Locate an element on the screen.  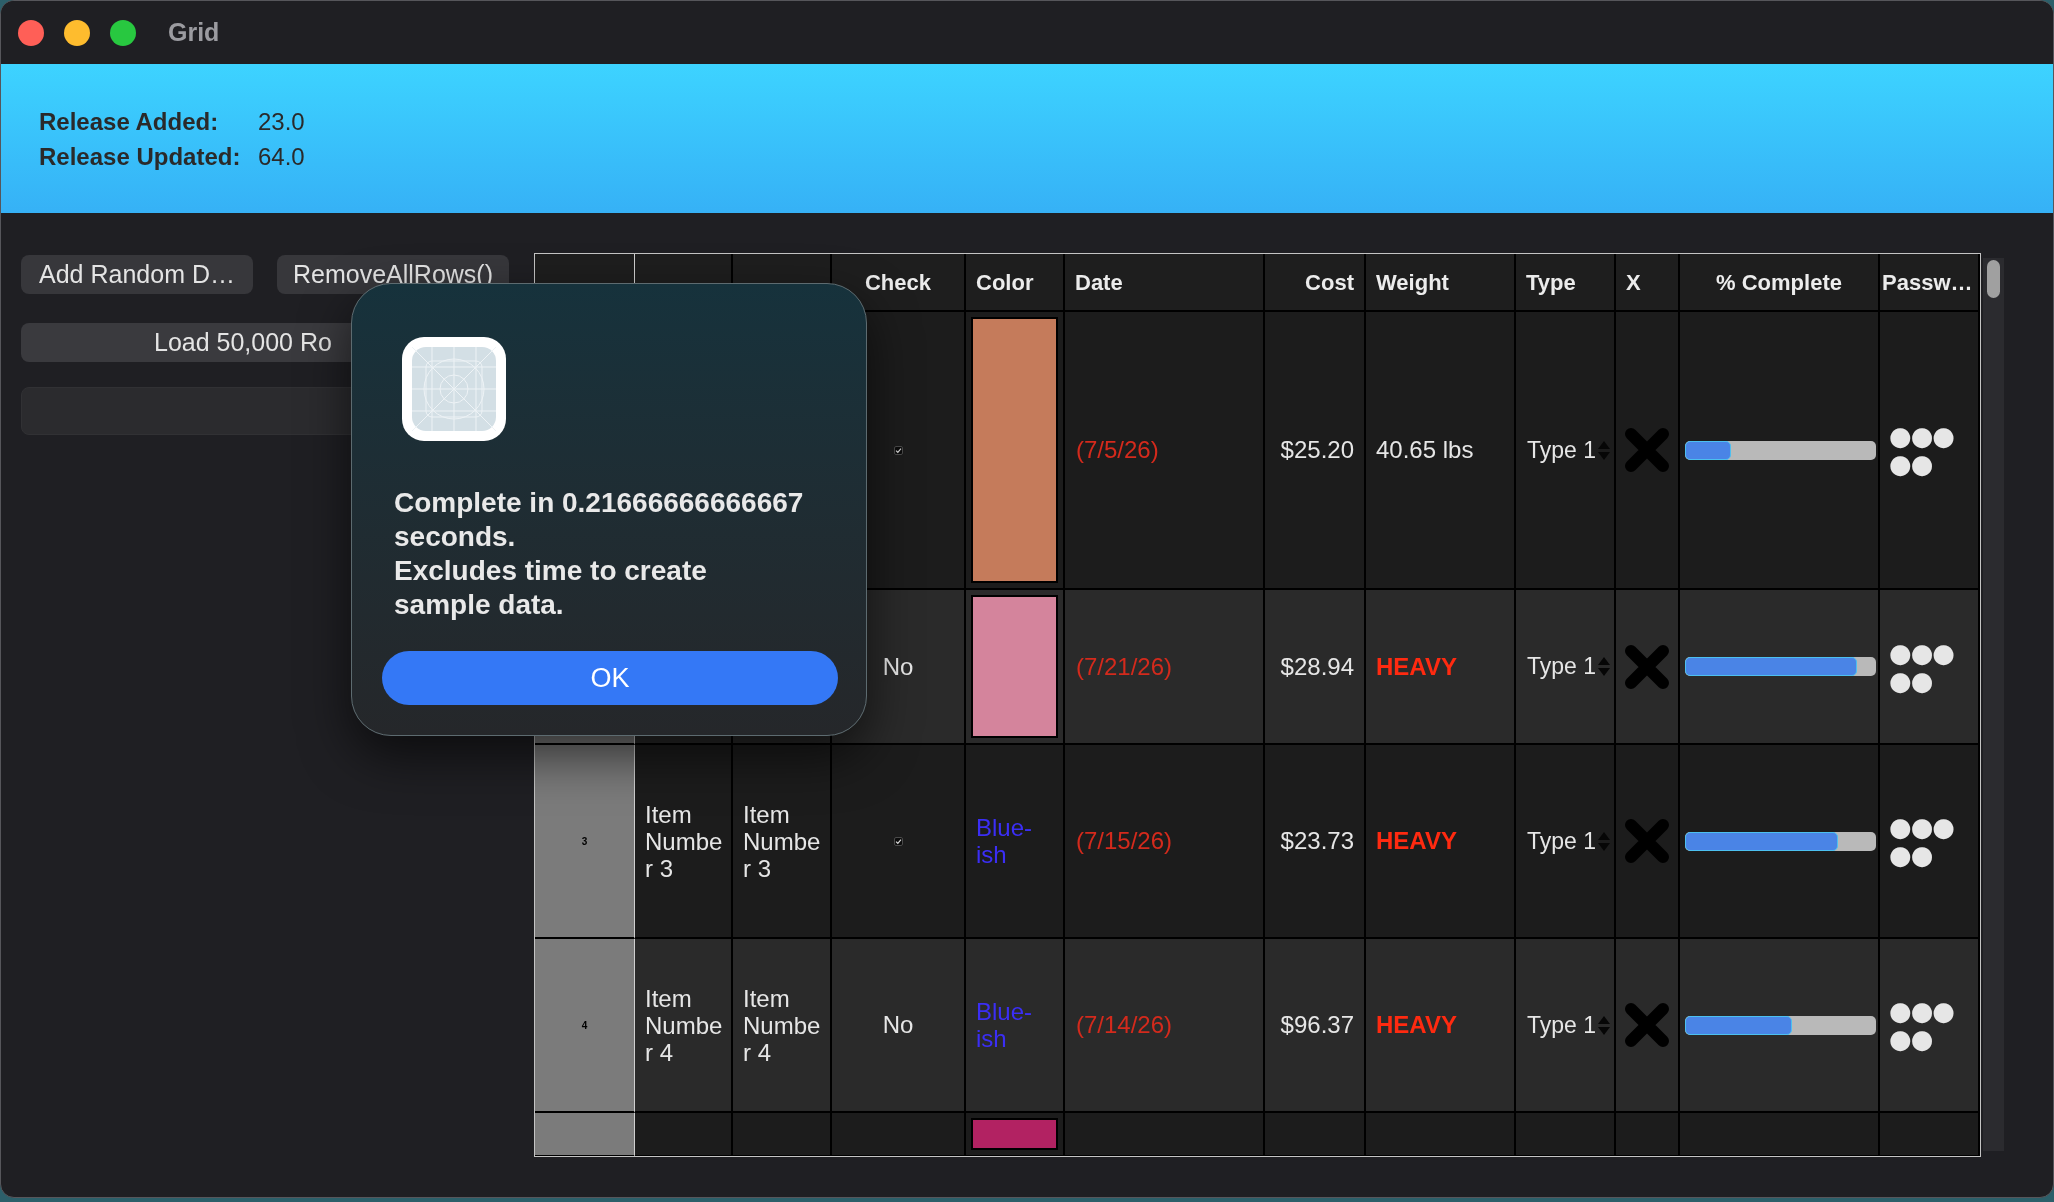
row-number: 4 is located at coordinates (584, 1025).